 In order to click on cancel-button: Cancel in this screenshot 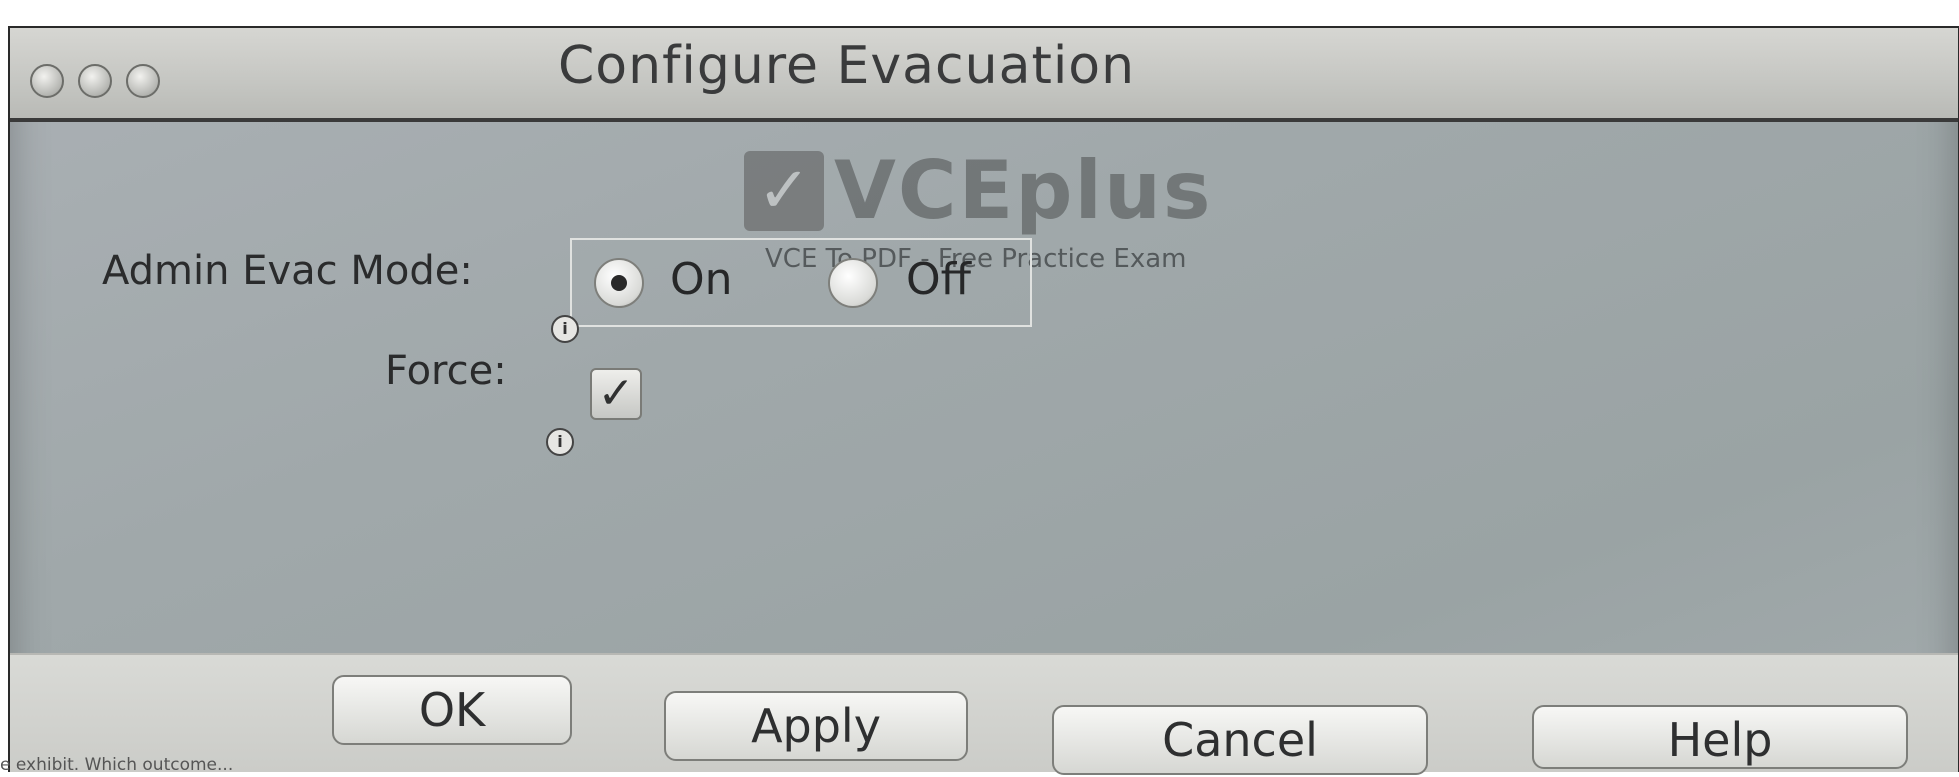, I will do `click(1240, 740)`.